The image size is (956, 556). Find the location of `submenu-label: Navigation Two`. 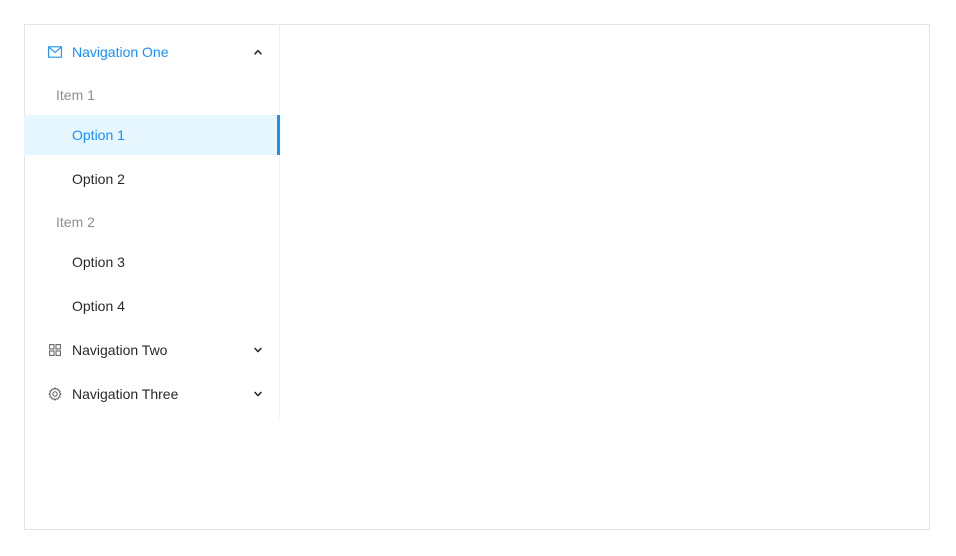

submenu-label: Navigation Two is located at coordinates (120, 350).